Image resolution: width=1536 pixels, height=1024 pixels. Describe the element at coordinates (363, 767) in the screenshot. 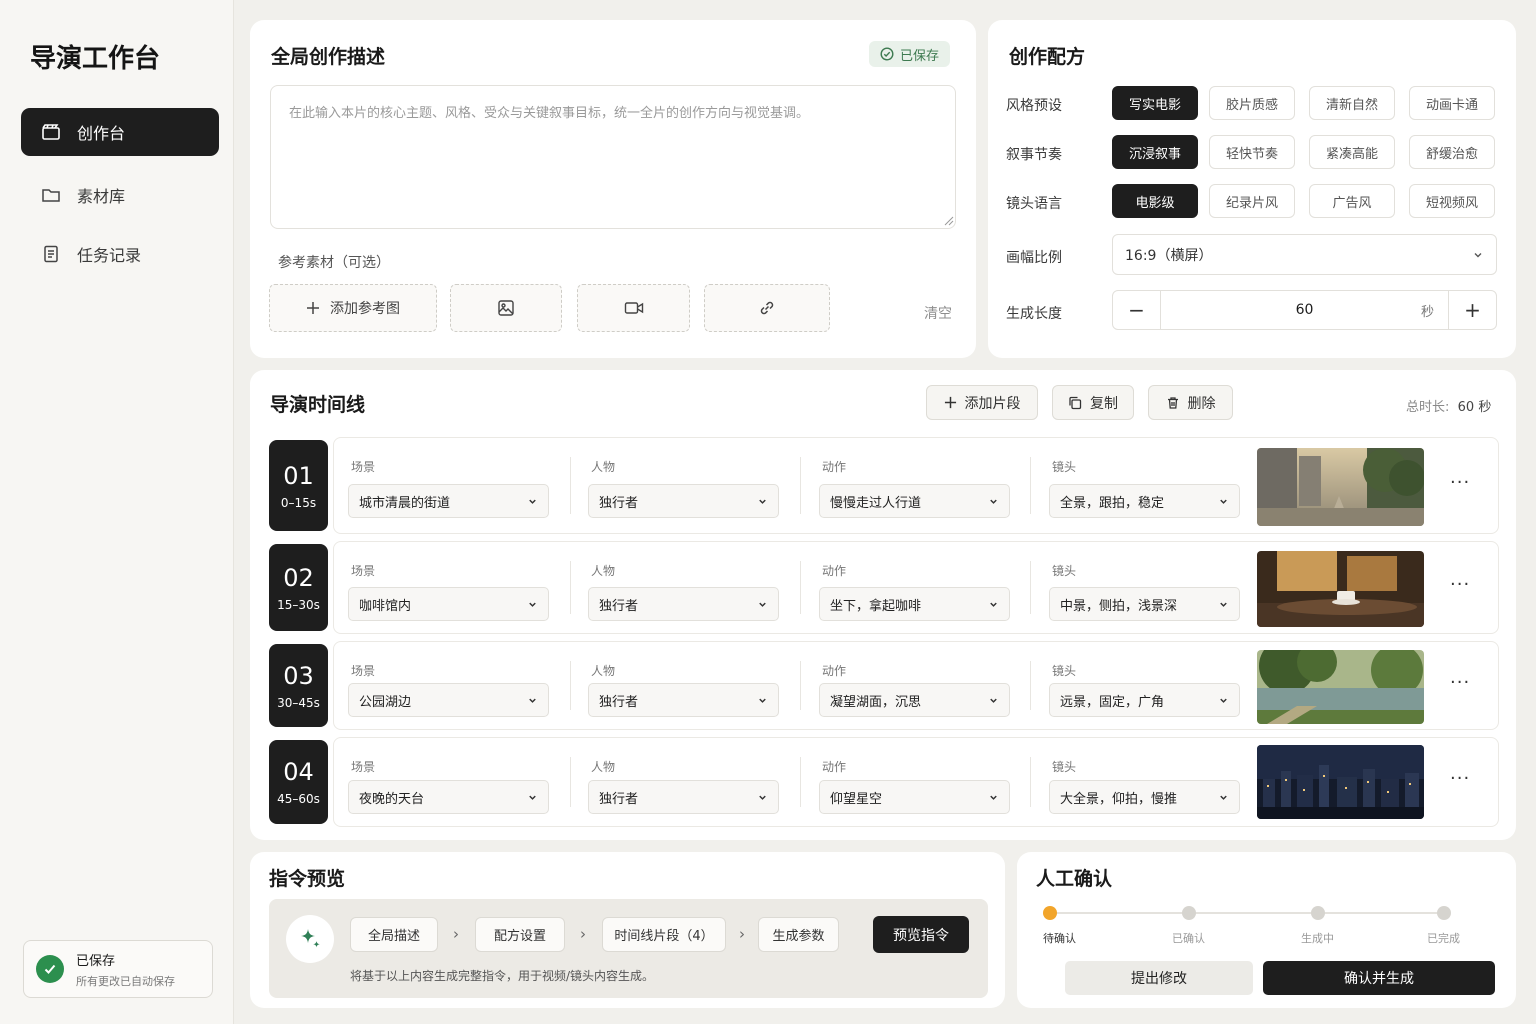

I see `scene-label: 场景` at that location.